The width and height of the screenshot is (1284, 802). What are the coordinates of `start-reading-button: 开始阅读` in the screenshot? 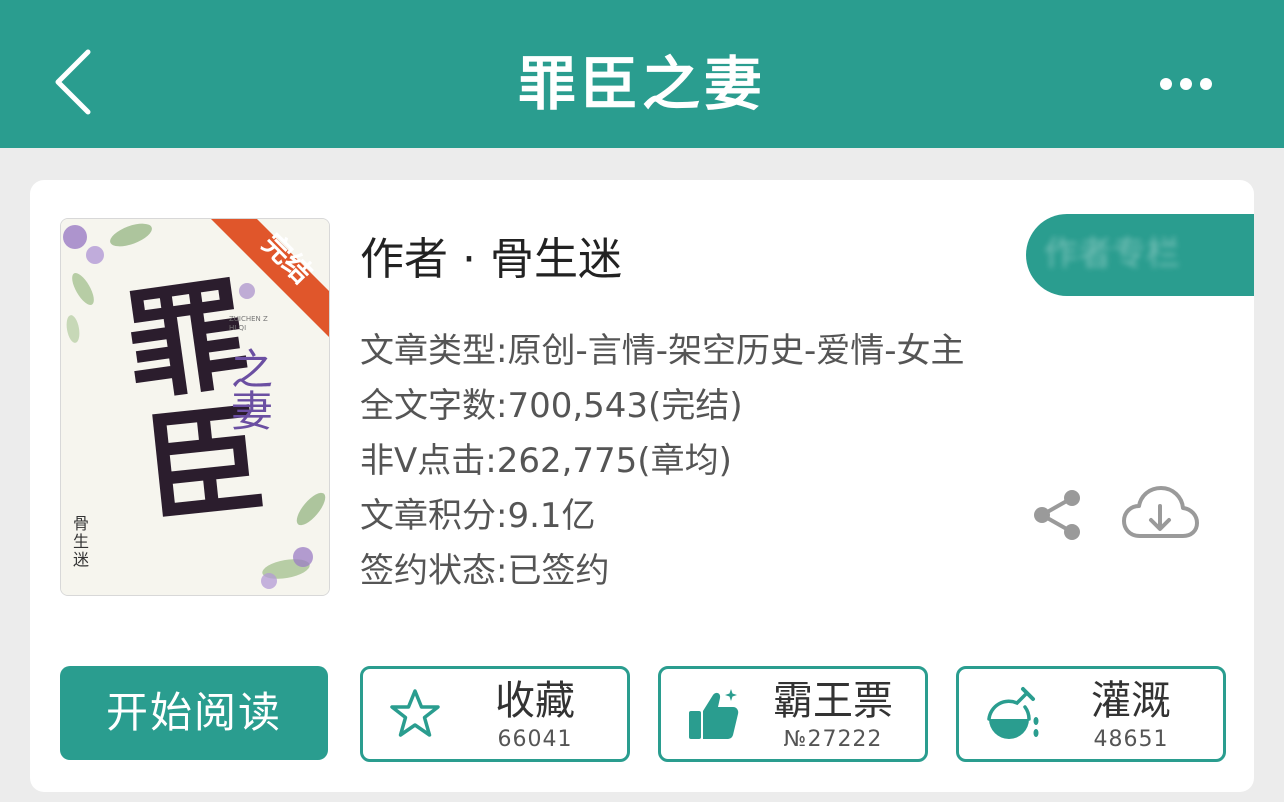 It's located at (194, 713).